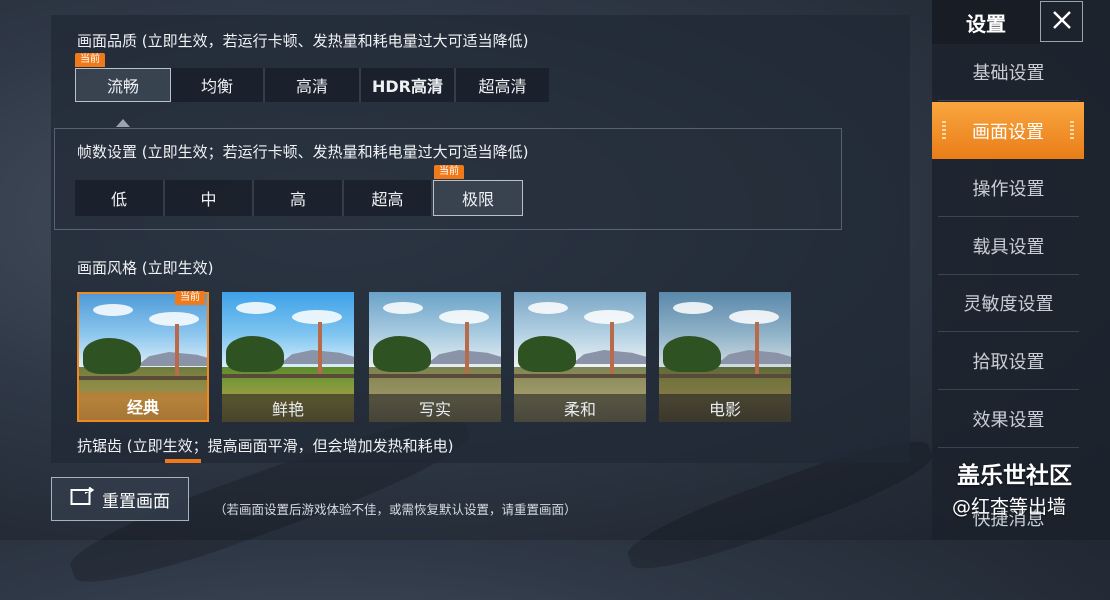 Image resolution: width=1110 pixels, height=600 pixels. What do you see at coordinates (580, 408) in the screenshot?
I see `style-option-label: 柔和` at bounding box center [580, 408].